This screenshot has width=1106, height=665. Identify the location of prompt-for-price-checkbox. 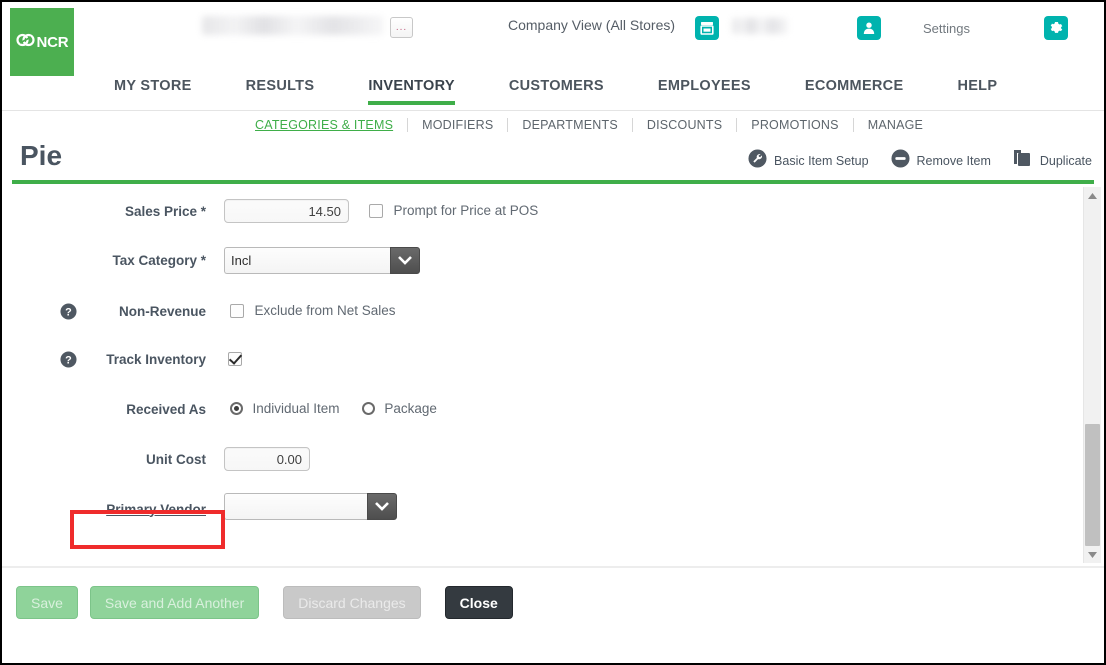
(376, 210).